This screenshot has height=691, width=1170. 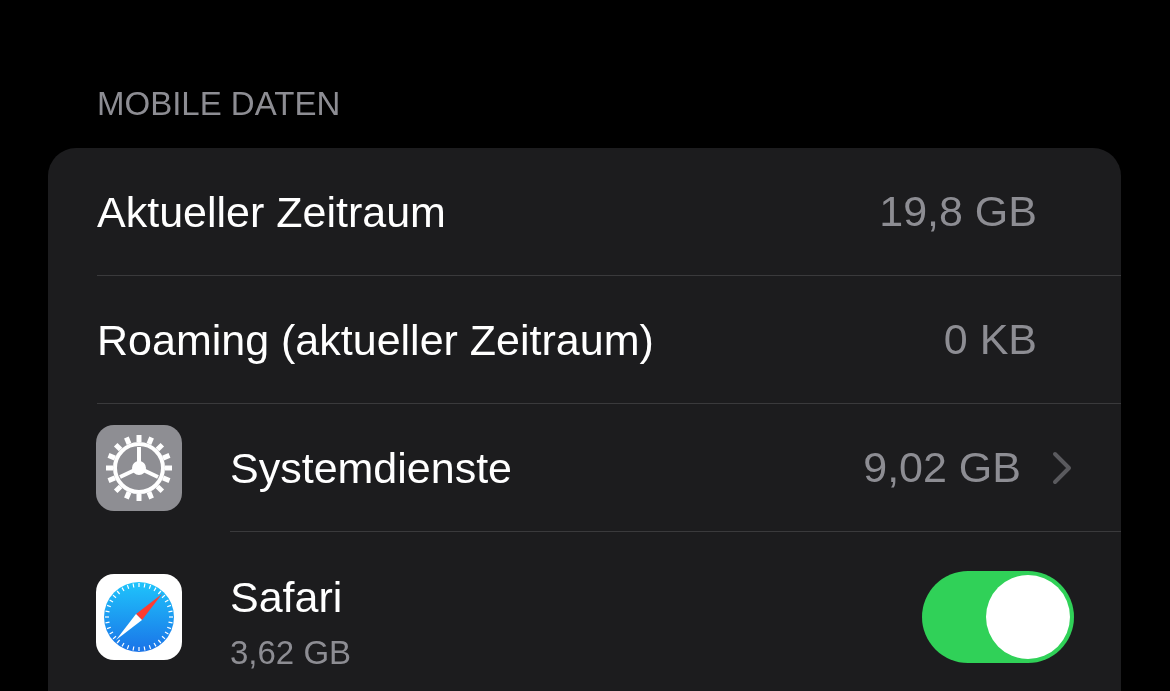 What do you see at coordinates (286, 597) in the screenshot?
I see `row-label: Safari` at bounding box center [286, 597].